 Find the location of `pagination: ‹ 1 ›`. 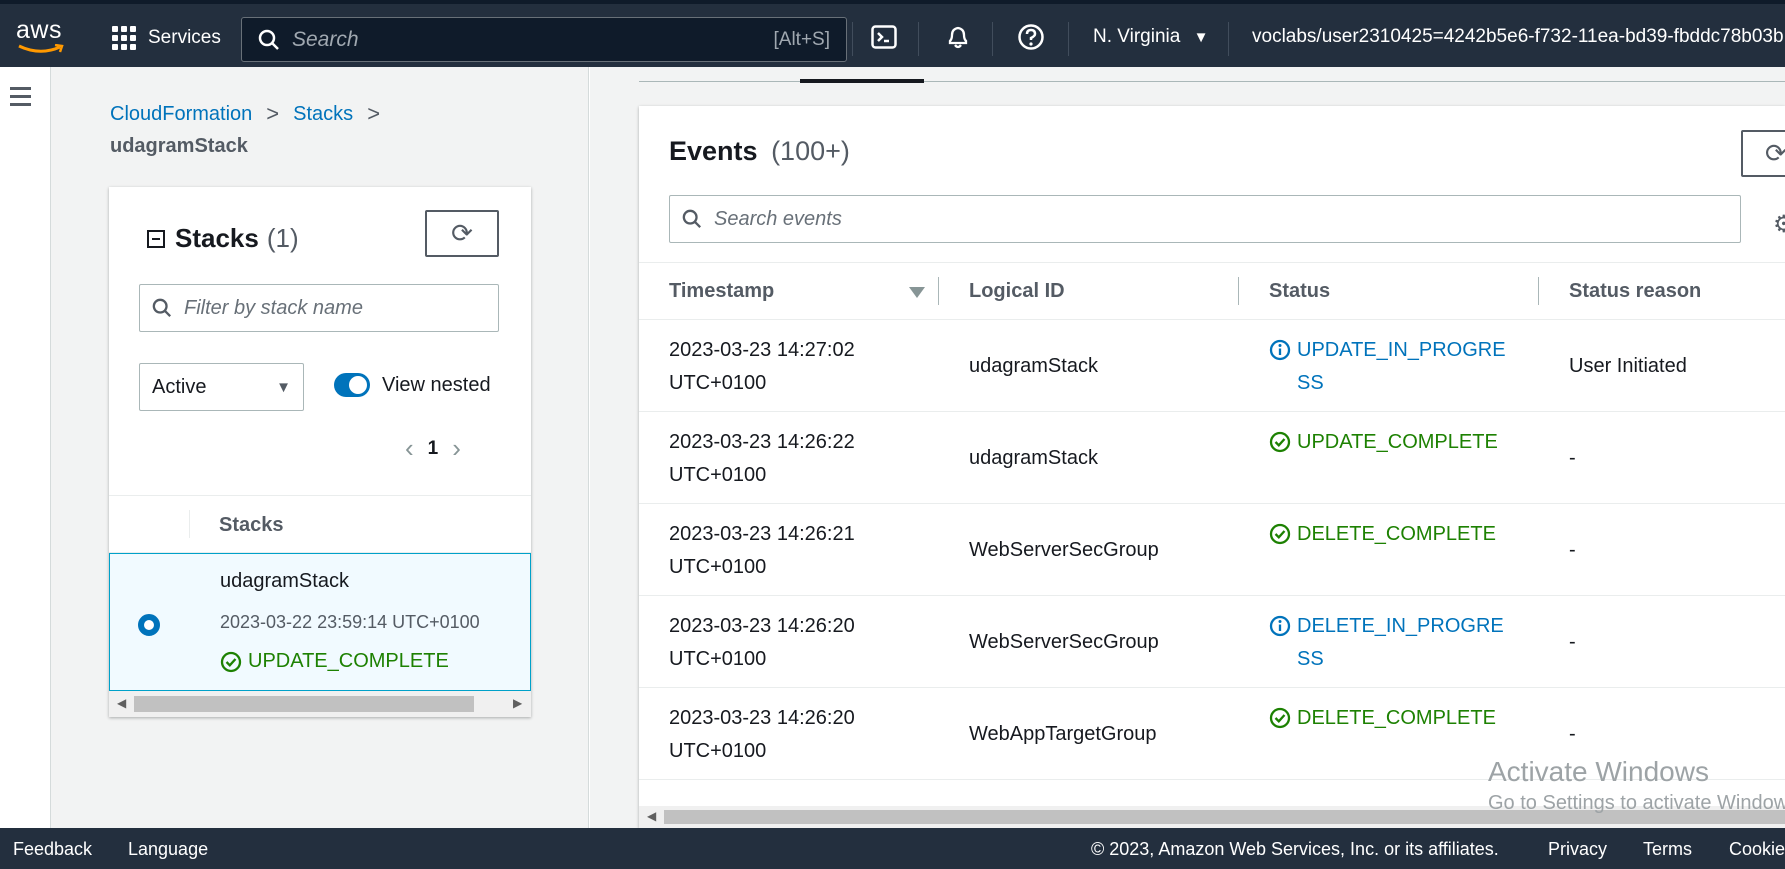

pagination: ‹ 1 › is located at coordinates (433, 448).